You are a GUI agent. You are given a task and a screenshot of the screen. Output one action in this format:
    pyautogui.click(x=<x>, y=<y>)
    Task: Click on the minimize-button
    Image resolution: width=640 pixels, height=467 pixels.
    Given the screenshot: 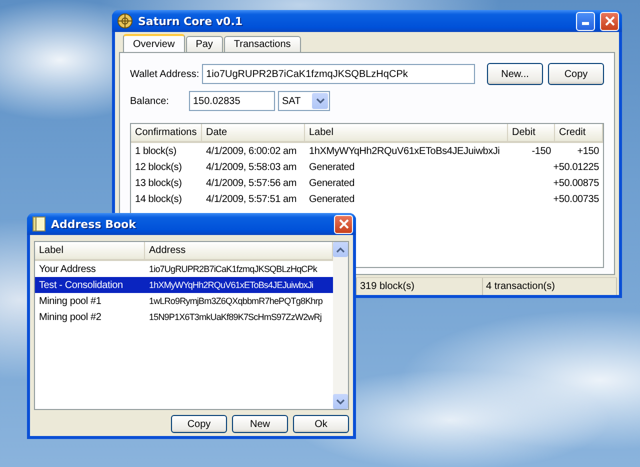 What is the action you would take?
    pyautogui.click(x=585, y=21)
    